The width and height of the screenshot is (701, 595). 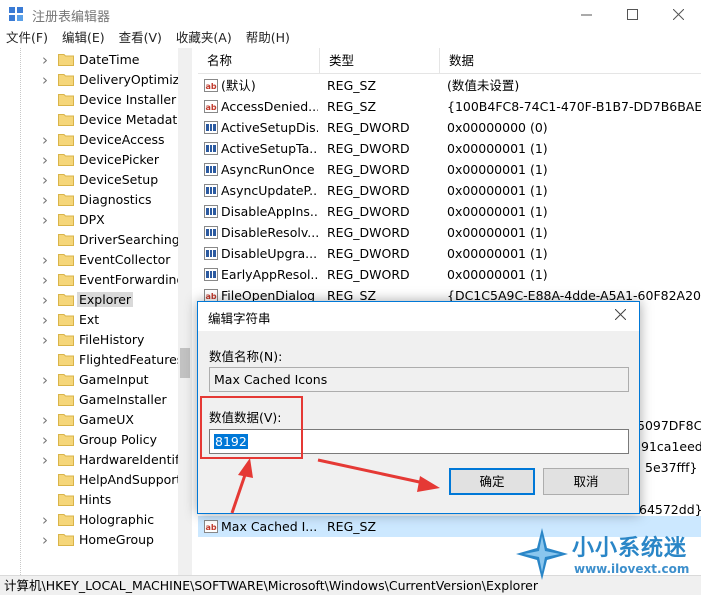 What do you see at coordinates (89, 340) in the screenshot?
I see `tree-item: › FileHistory` at bounding box center [89, 340].